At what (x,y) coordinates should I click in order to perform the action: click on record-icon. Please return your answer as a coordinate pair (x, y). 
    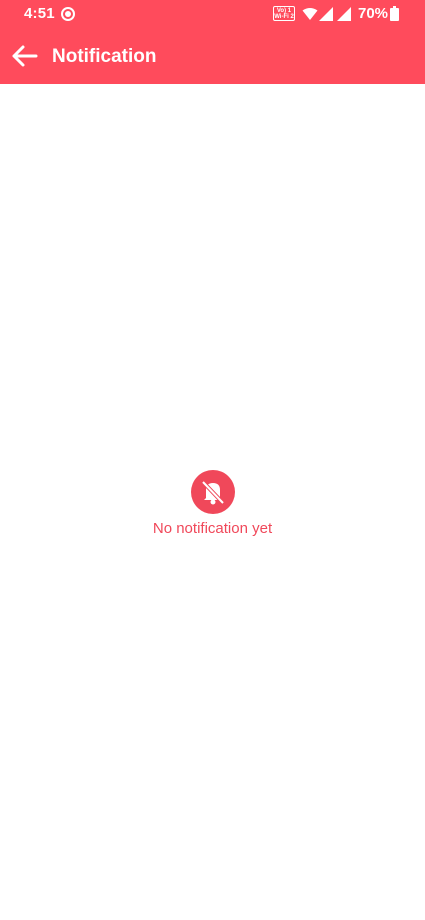
    Looking at the image, I should click on (68, 14).